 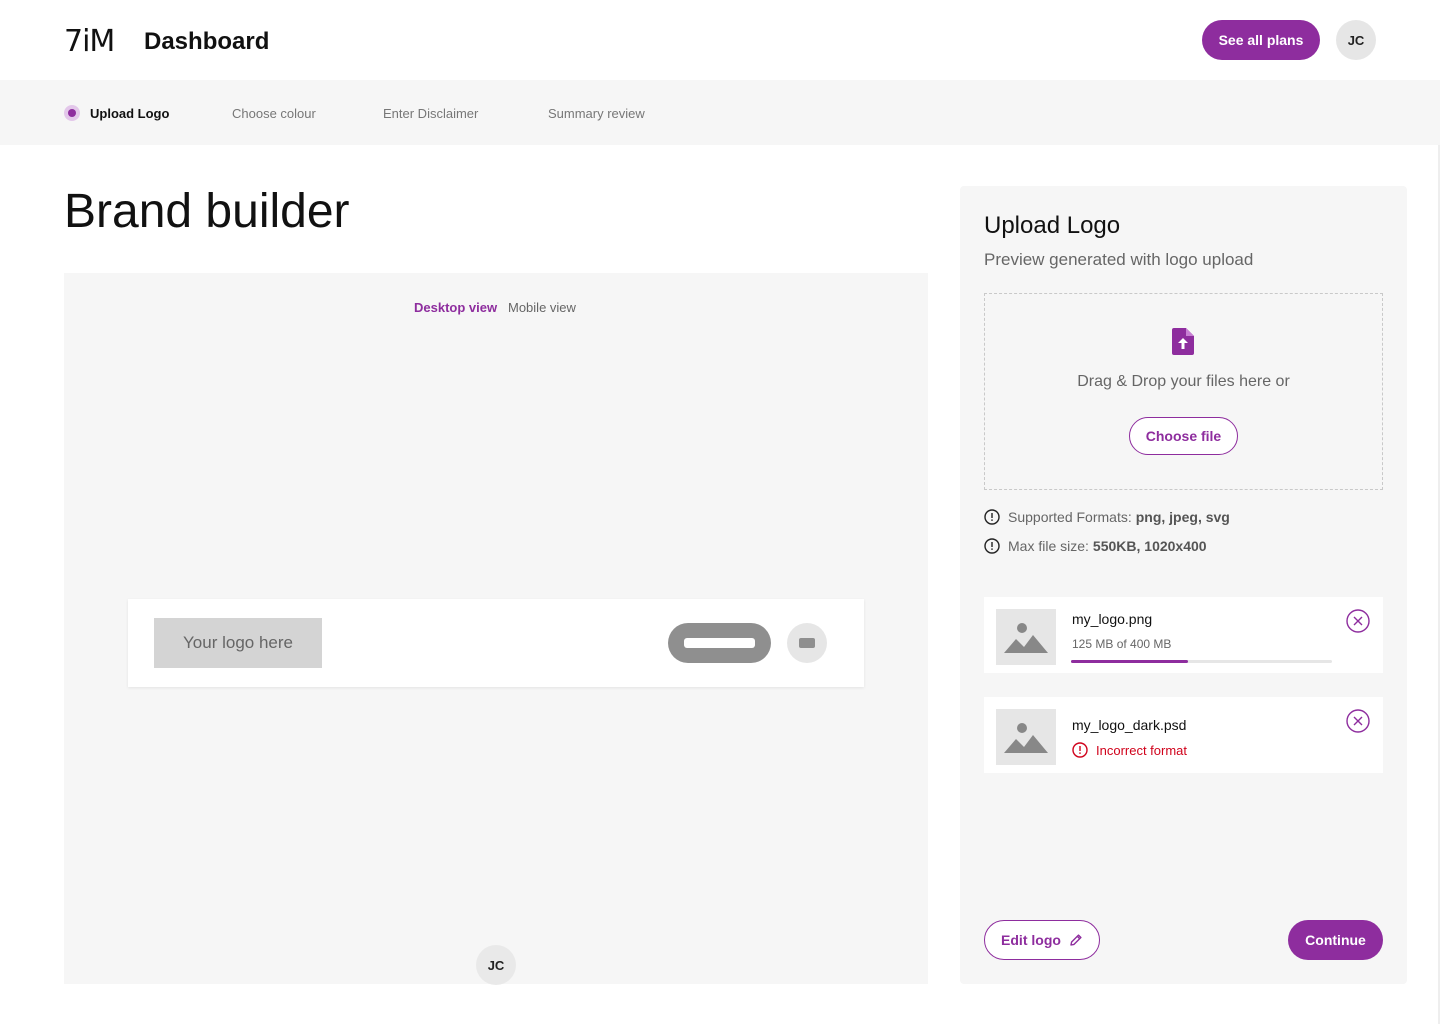 What do you see at coordinates (1356, 40) in the screenshot?
I see `user-avatar: JC` at bounding box center [1356, 40].